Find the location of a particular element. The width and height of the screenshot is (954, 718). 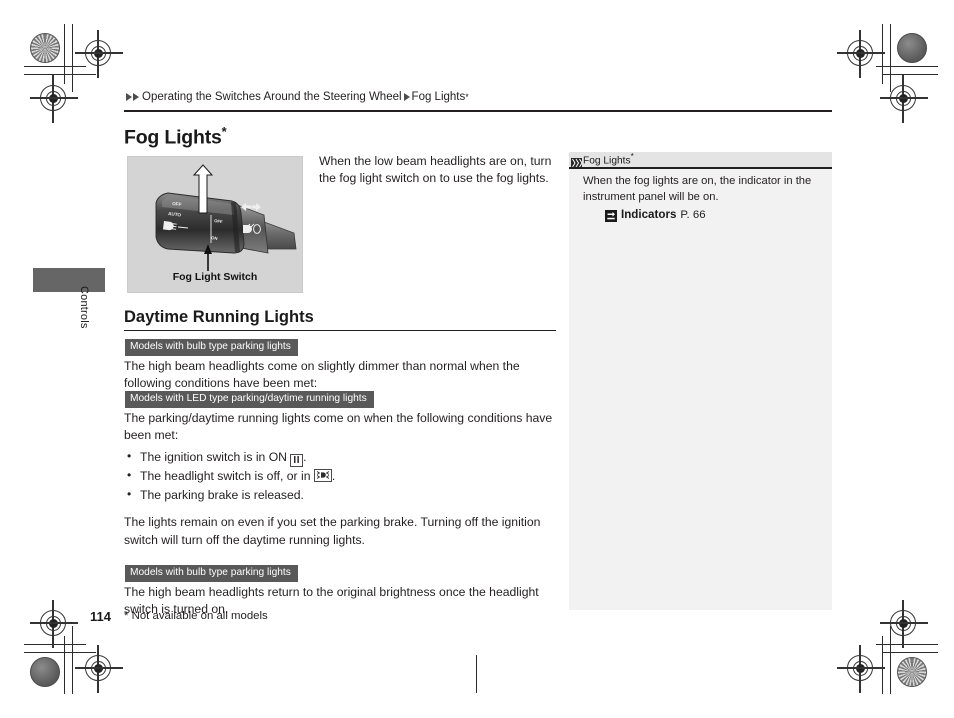

registration-target-bottom-right is located at coordinates (861, 669).